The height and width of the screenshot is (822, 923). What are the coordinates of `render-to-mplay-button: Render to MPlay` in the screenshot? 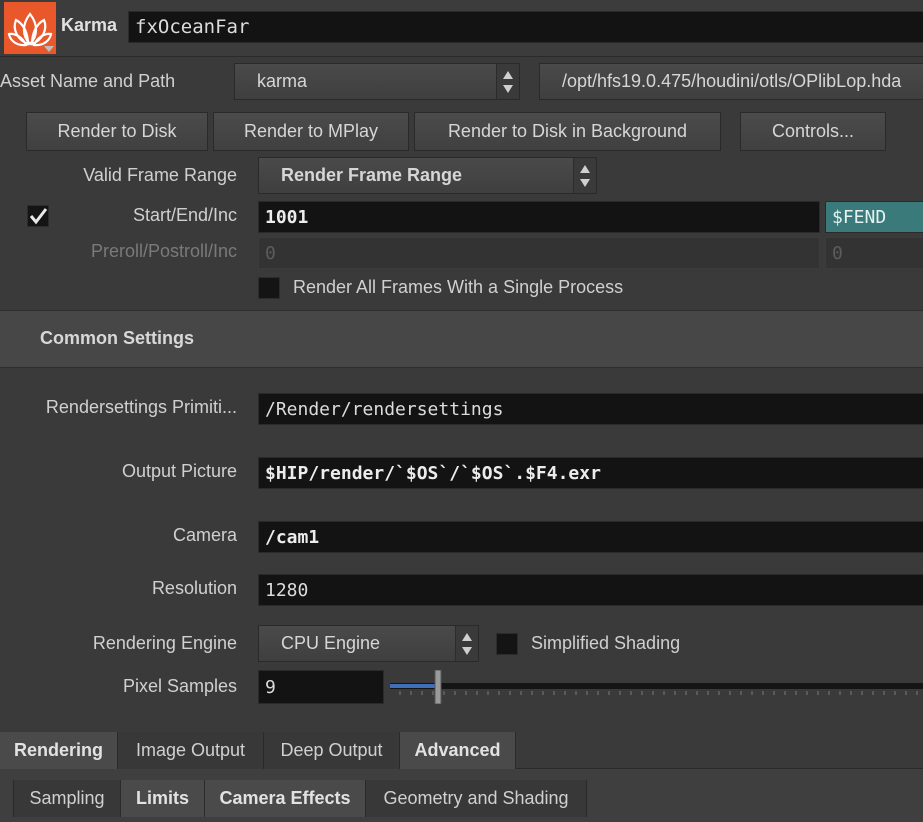 It's located at (311, 131).